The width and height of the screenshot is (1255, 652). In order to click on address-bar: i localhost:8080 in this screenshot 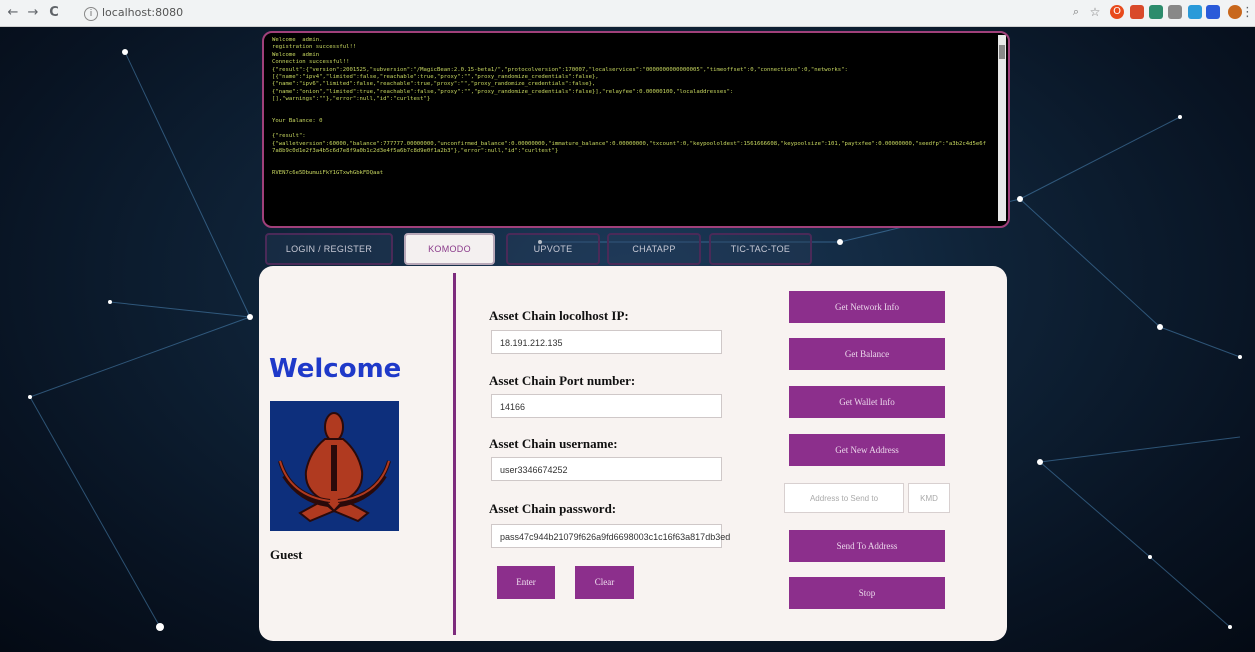, I will do `click(133, 13)`.